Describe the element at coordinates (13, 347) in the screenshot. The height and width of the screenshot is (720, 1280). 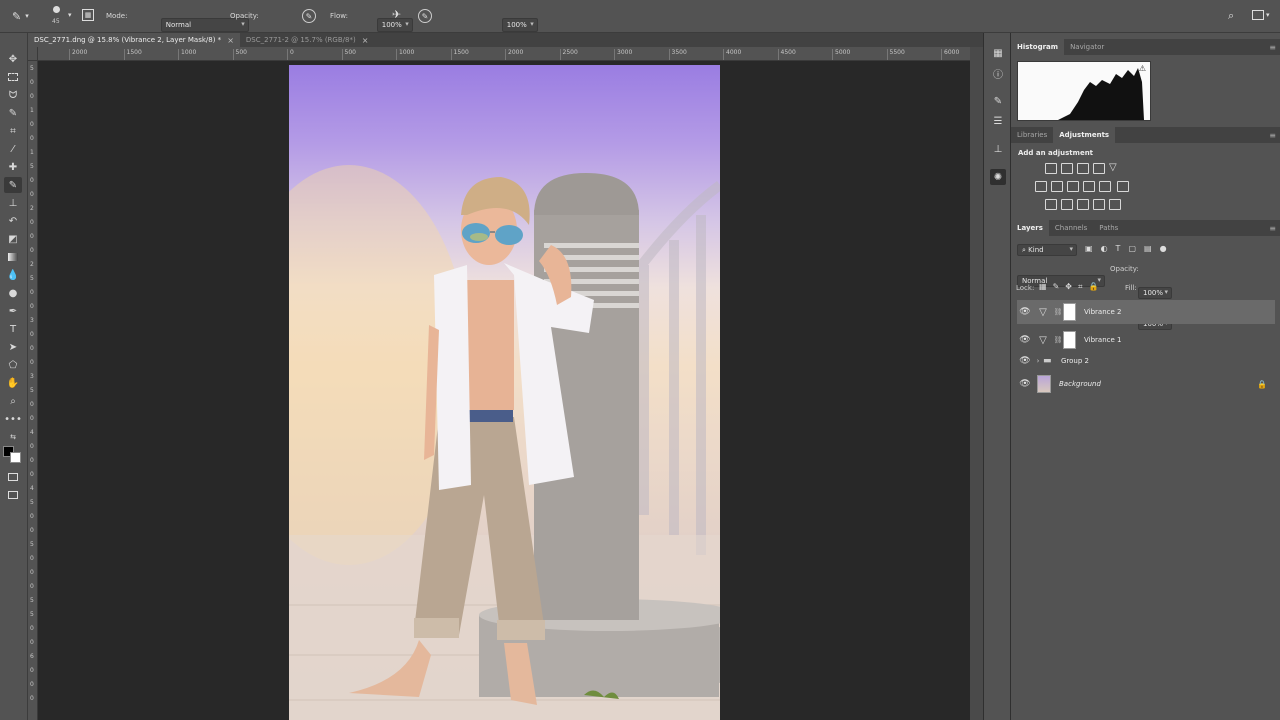
I see `path-selection-tool-icon: ➤` at that location.